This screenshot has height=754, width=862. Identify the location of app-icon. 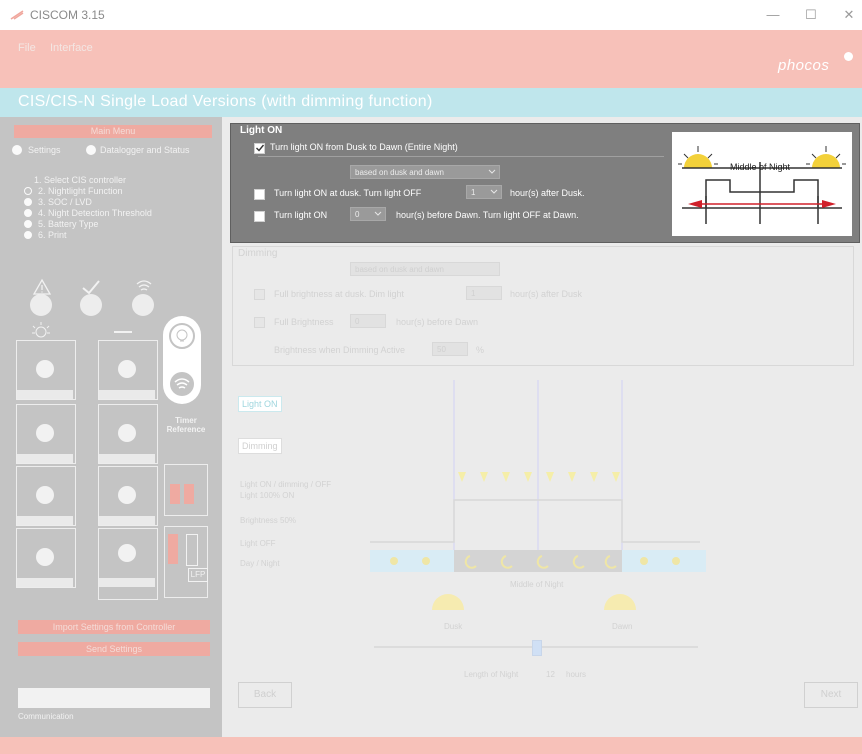
(17, 15).